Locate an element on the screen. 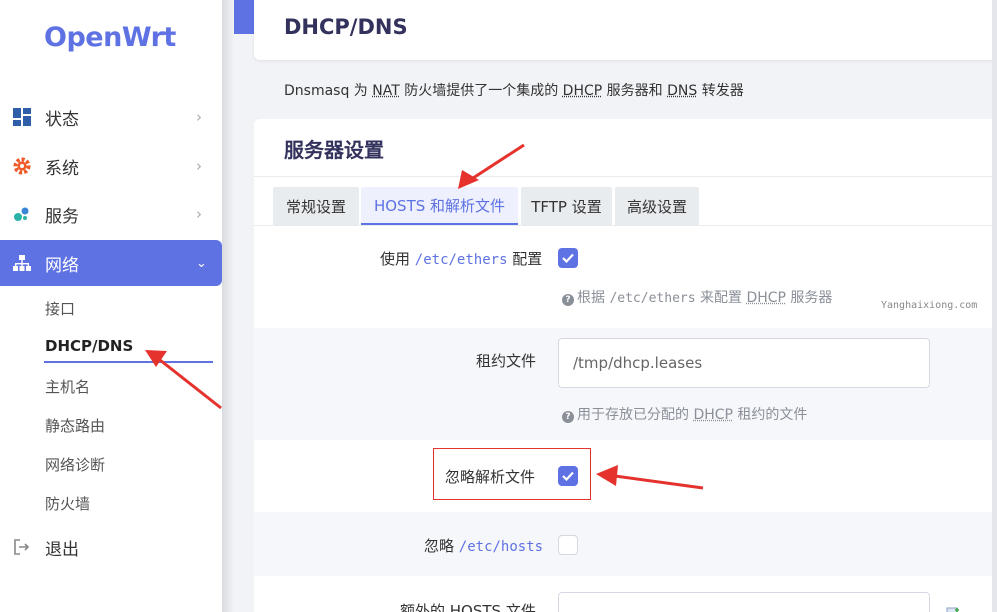 The width and height of the screenshot is (997, 612). sidebar-item-label: 服务 is located at coordinates (62, 216).